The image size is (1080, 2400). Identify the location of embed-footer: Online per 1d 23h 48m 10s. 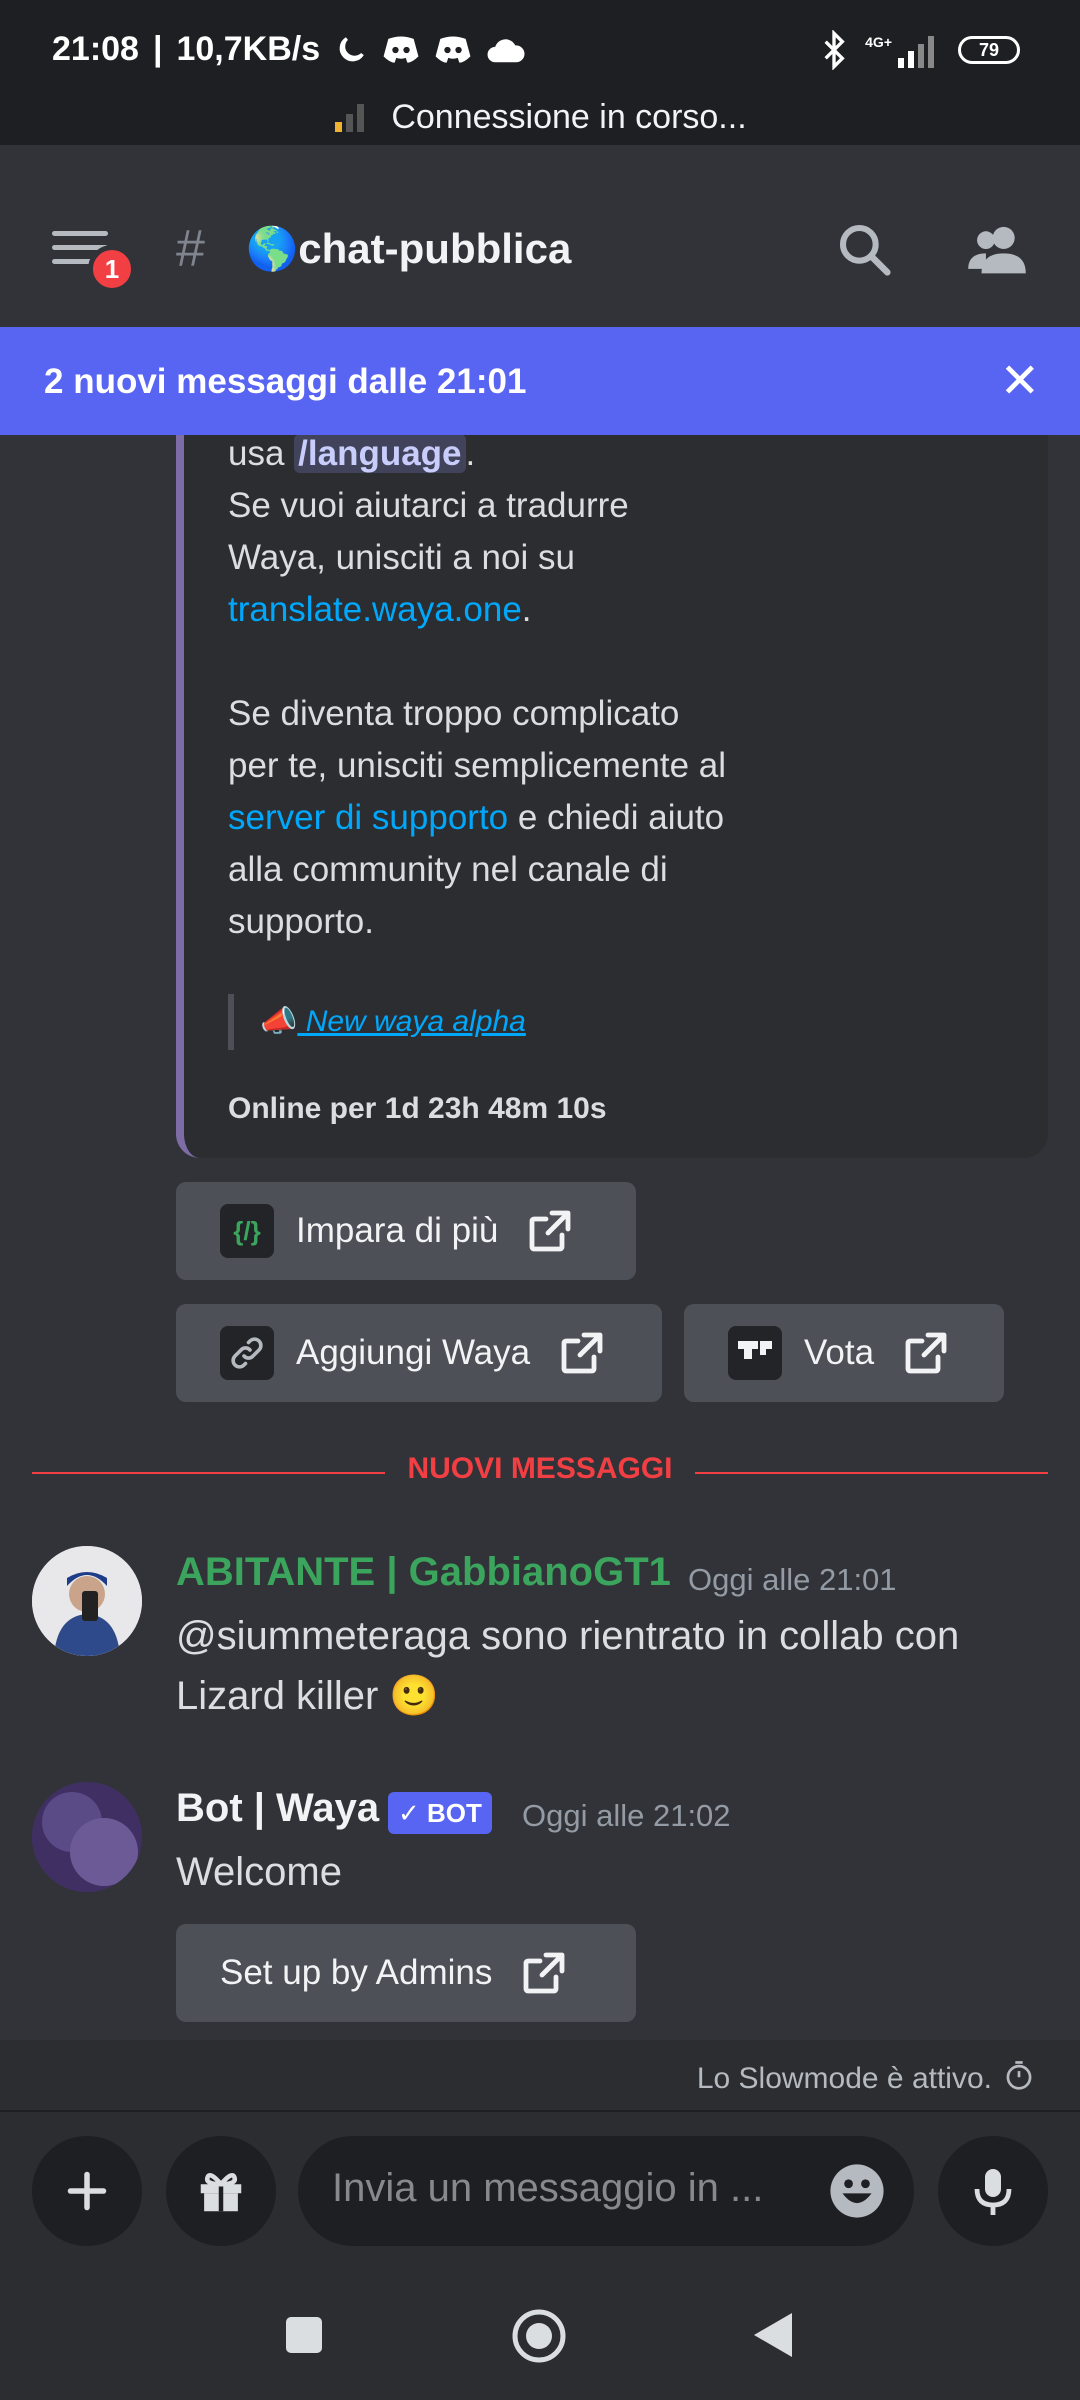
(417, 1108).